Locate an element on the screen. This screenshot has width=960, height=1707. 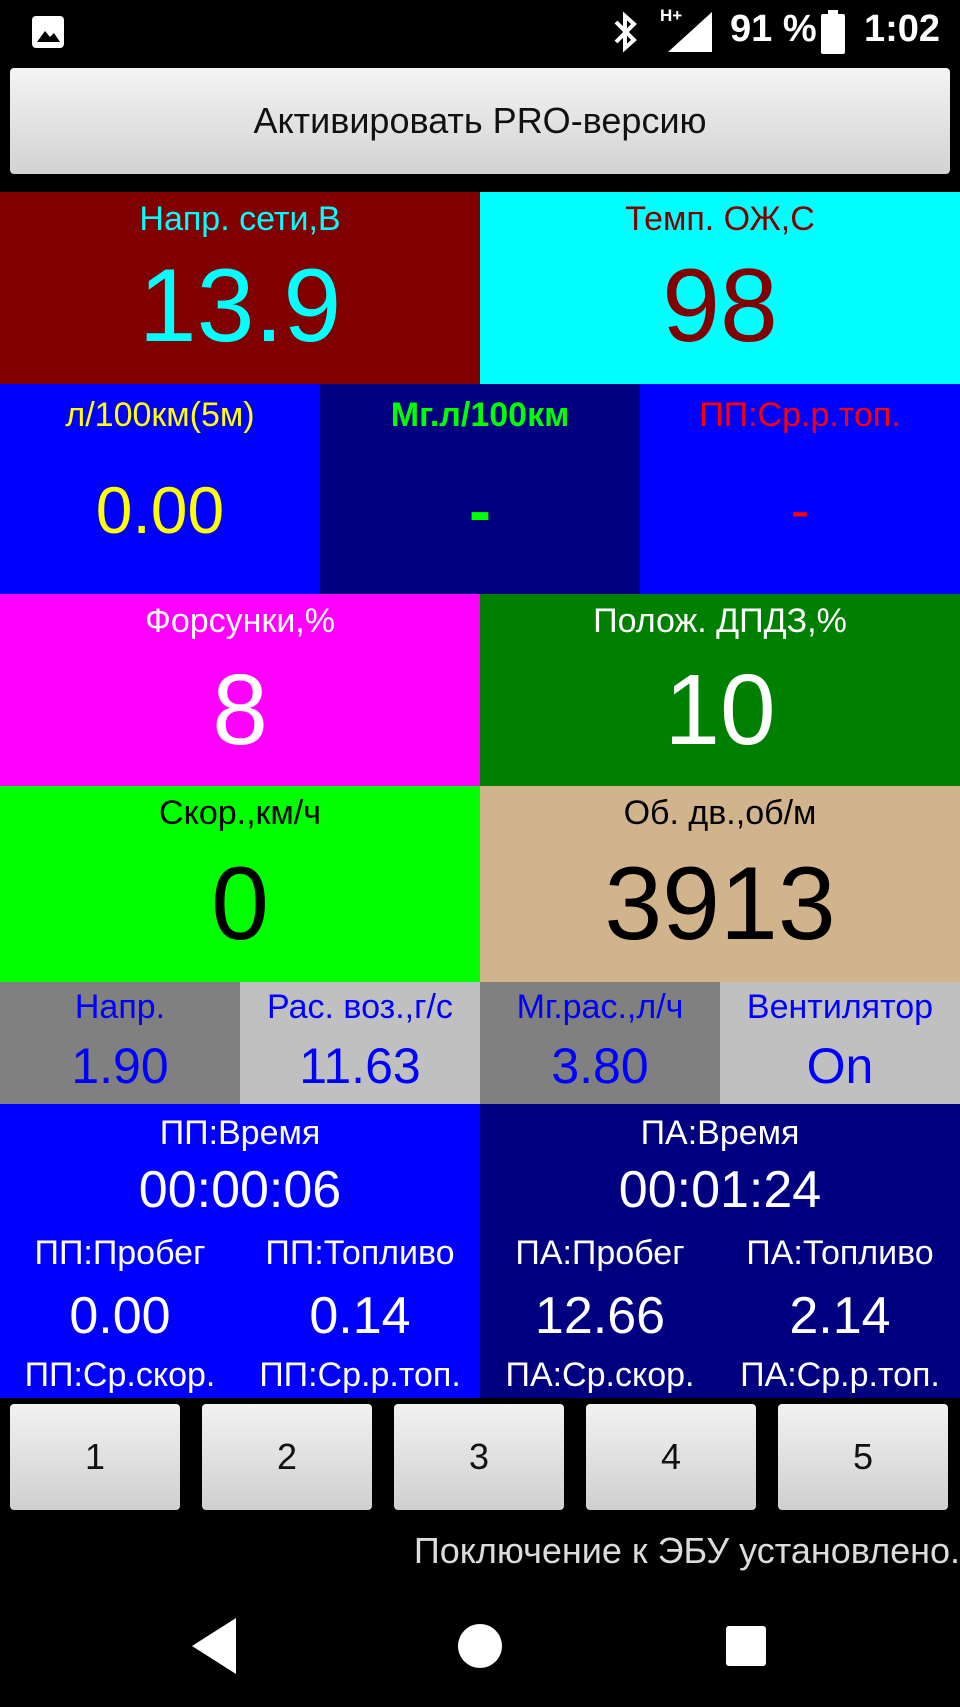
fuel-5m-value: 0.00 is located at coordinates (160, 510).